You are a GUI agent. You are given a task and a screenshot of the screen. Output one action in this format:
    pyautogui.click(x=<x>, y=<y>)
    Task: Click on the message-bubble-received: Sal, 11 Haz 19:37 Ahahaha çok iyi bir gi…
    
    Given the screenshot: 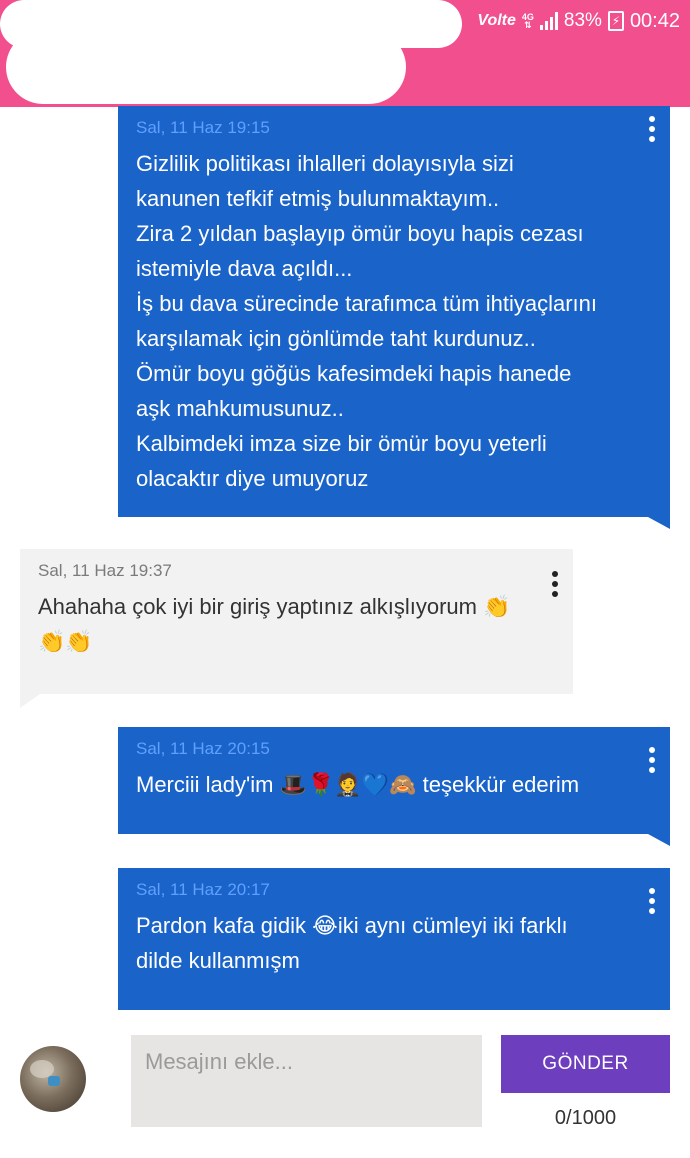 What is the action you would take?
    pyautogui.click(x=296, y=621)
    